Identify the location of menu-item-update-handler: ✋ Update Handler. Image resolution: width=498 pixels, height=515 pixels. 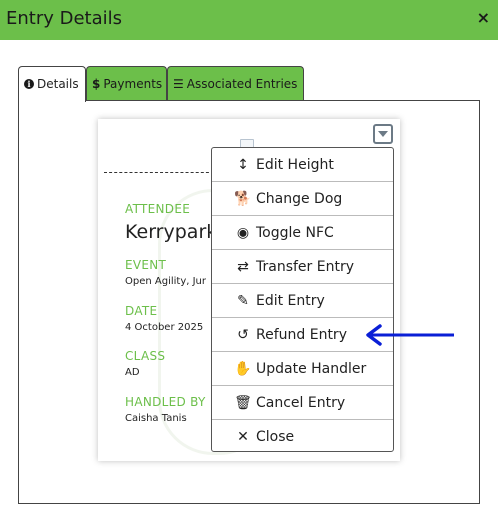
(302, 369).